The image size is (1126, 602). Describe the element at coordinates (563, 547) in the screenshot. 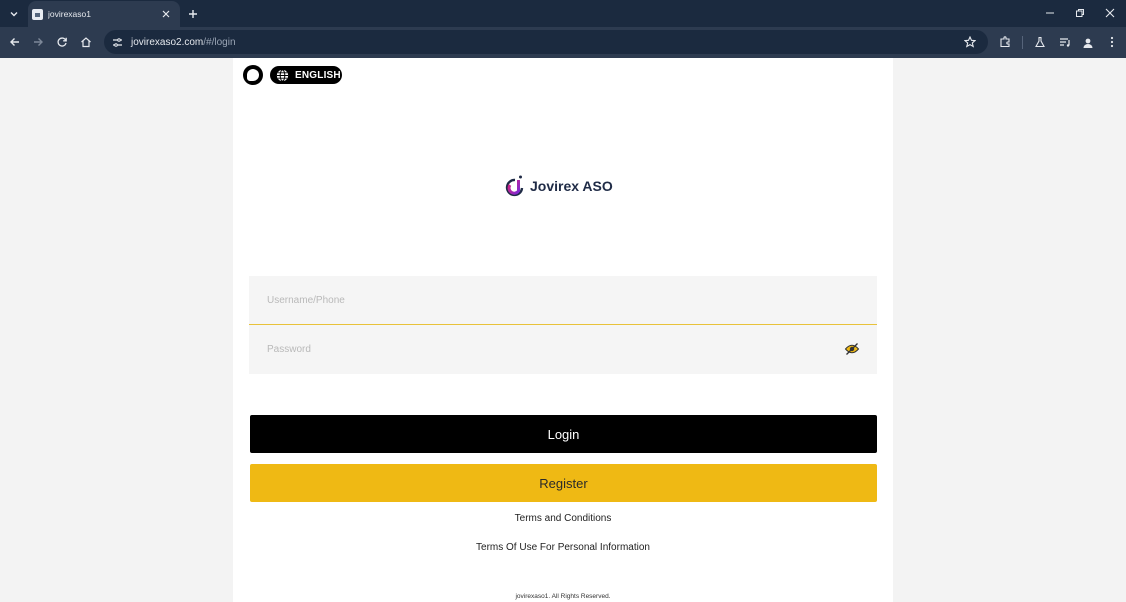

I see `privacy-terms-link: Terms Of Use For Personal Information` at that location.